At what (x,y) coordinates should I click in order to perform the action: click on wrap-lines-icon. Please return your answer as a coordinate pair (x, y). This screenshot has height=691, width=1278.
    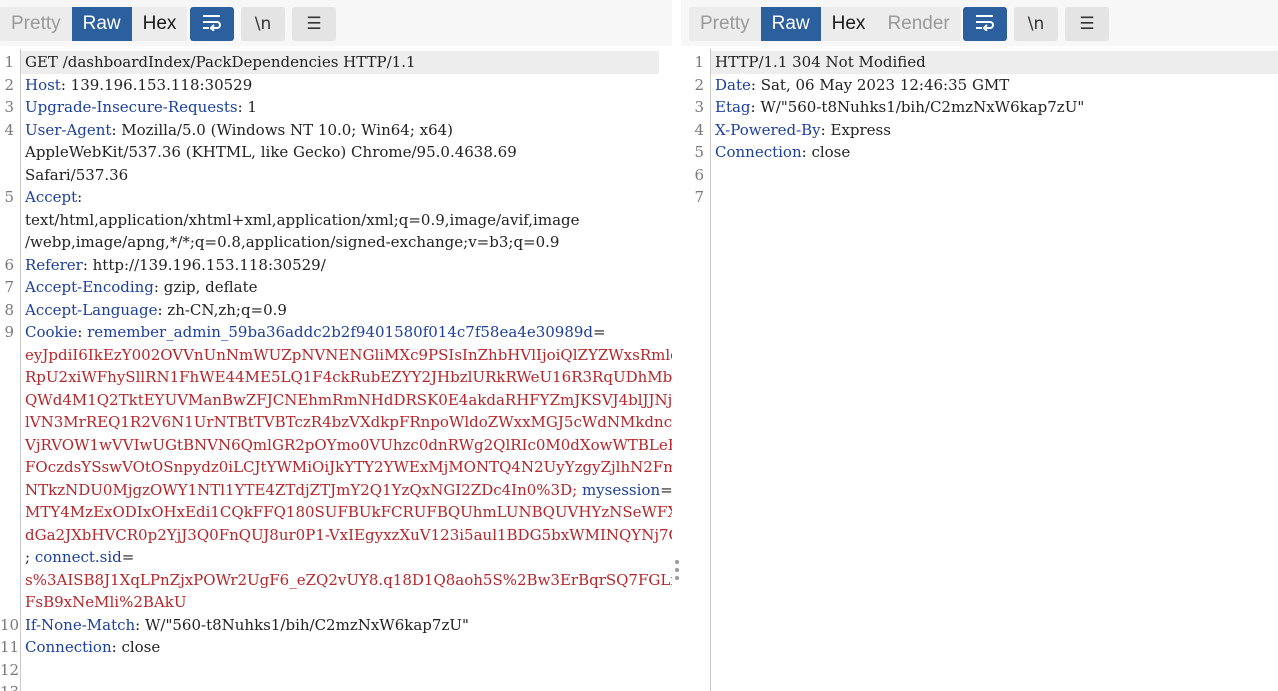
    Looking at the image, I should click on (212, 24).